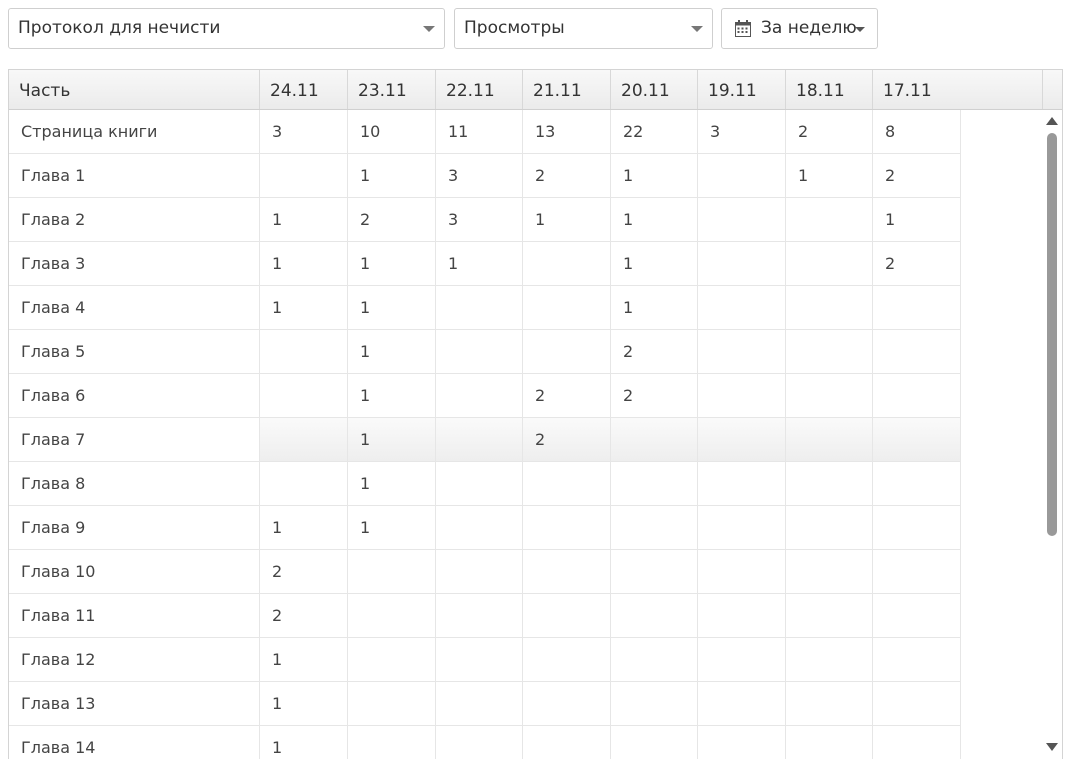 This screenshot has width=1070, height=759. Describe the element at coordinates (799, 28) in the screenshot. I see `period-dropdown-button: За неделю` at that location.